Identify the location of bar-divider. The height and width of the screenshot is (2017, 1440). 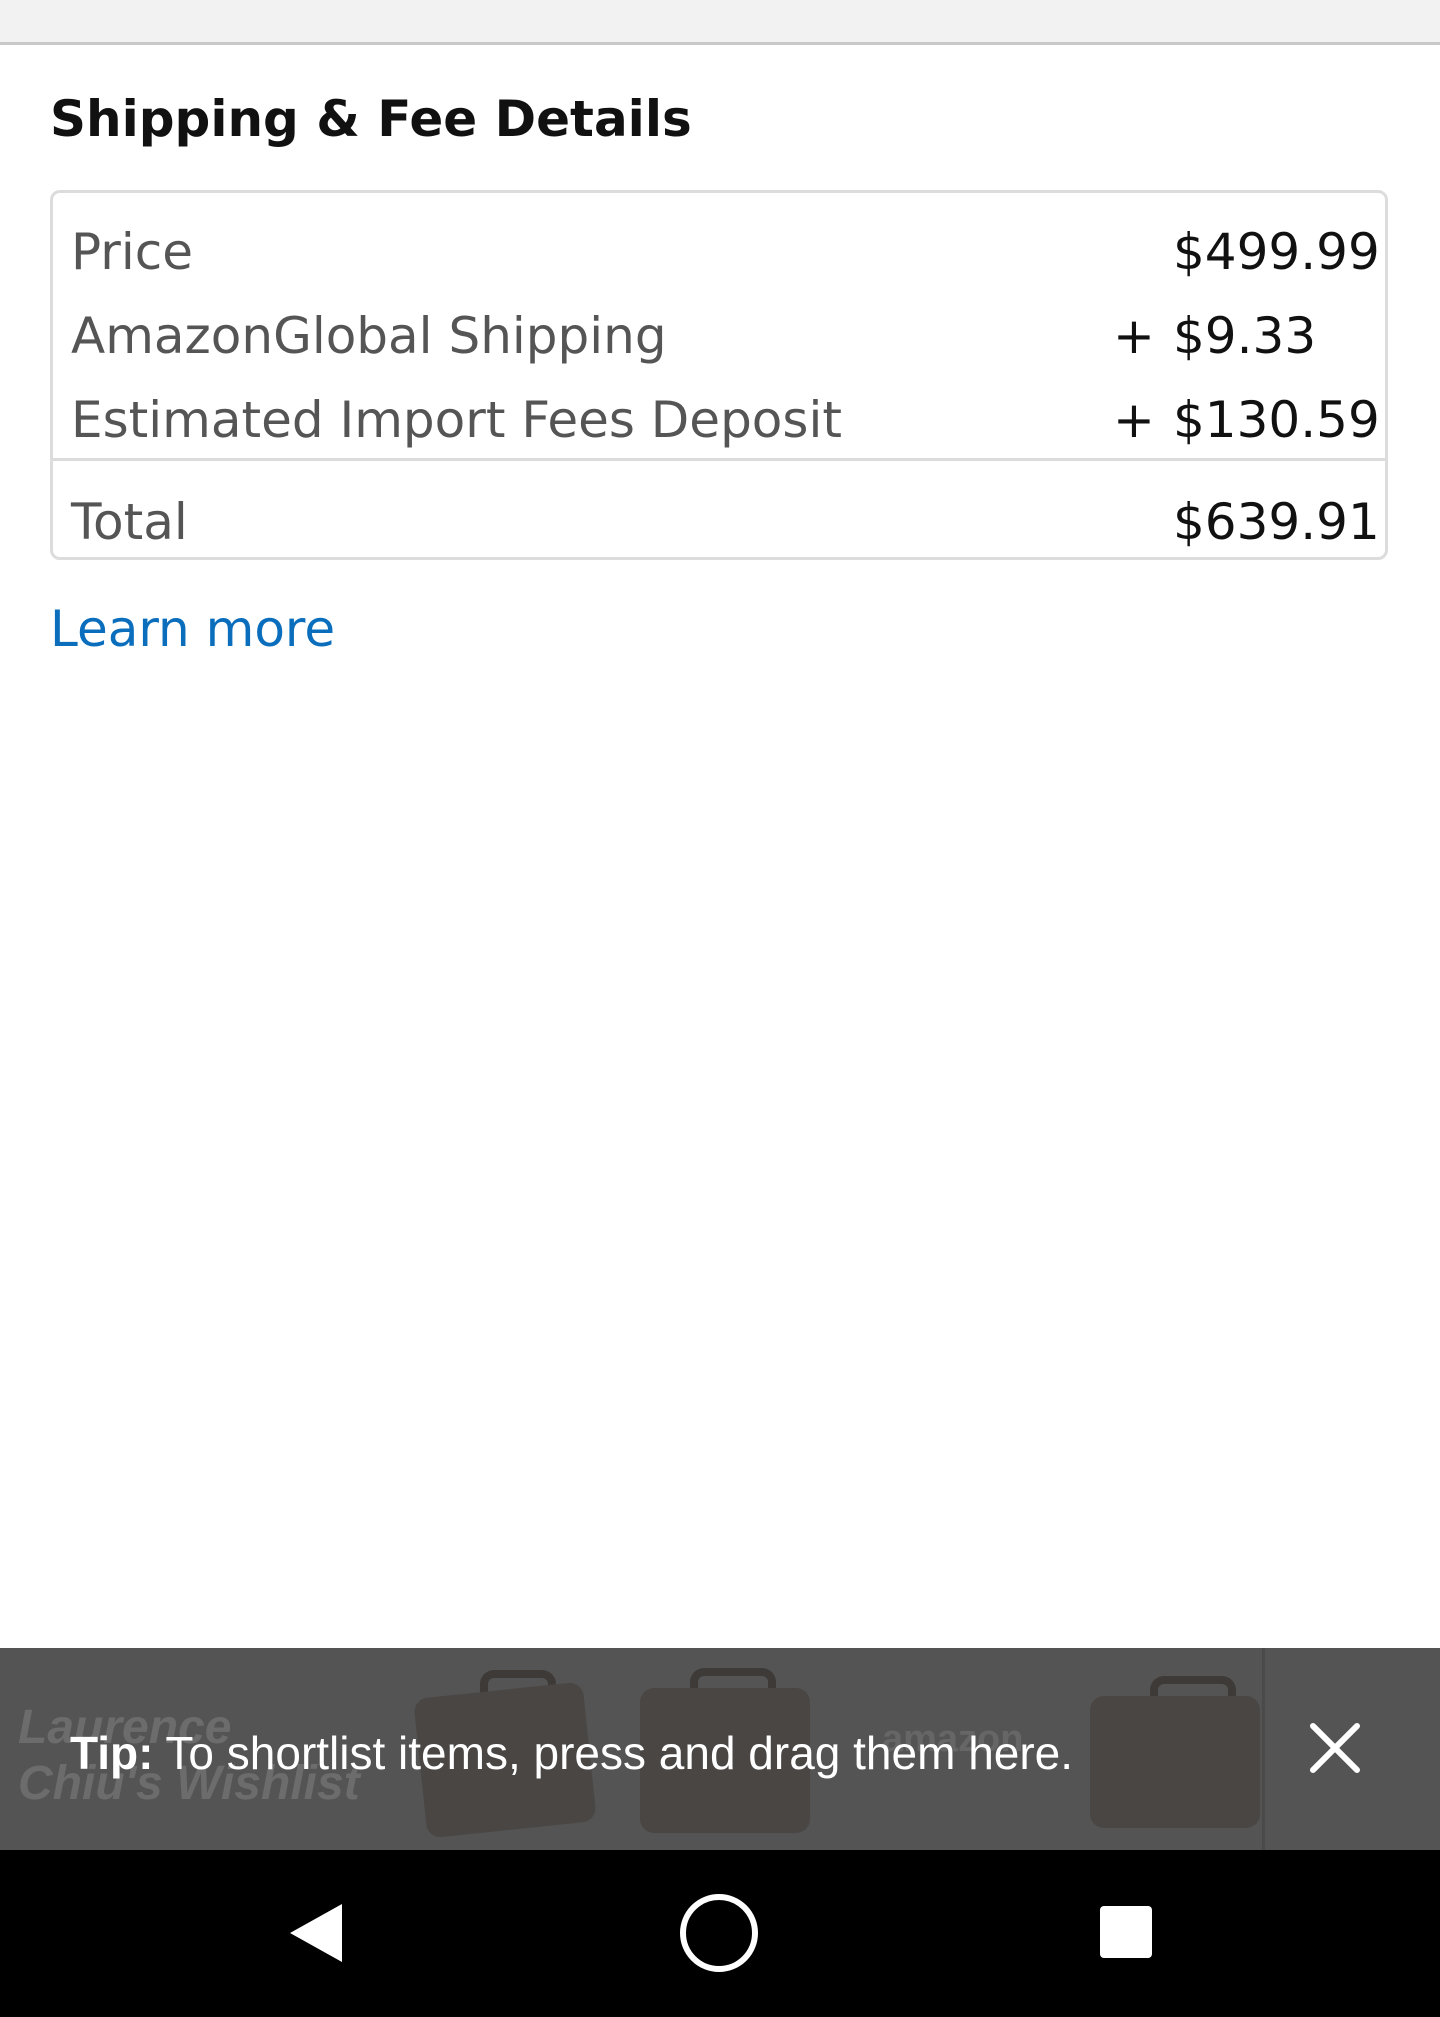
(1263, 1749).